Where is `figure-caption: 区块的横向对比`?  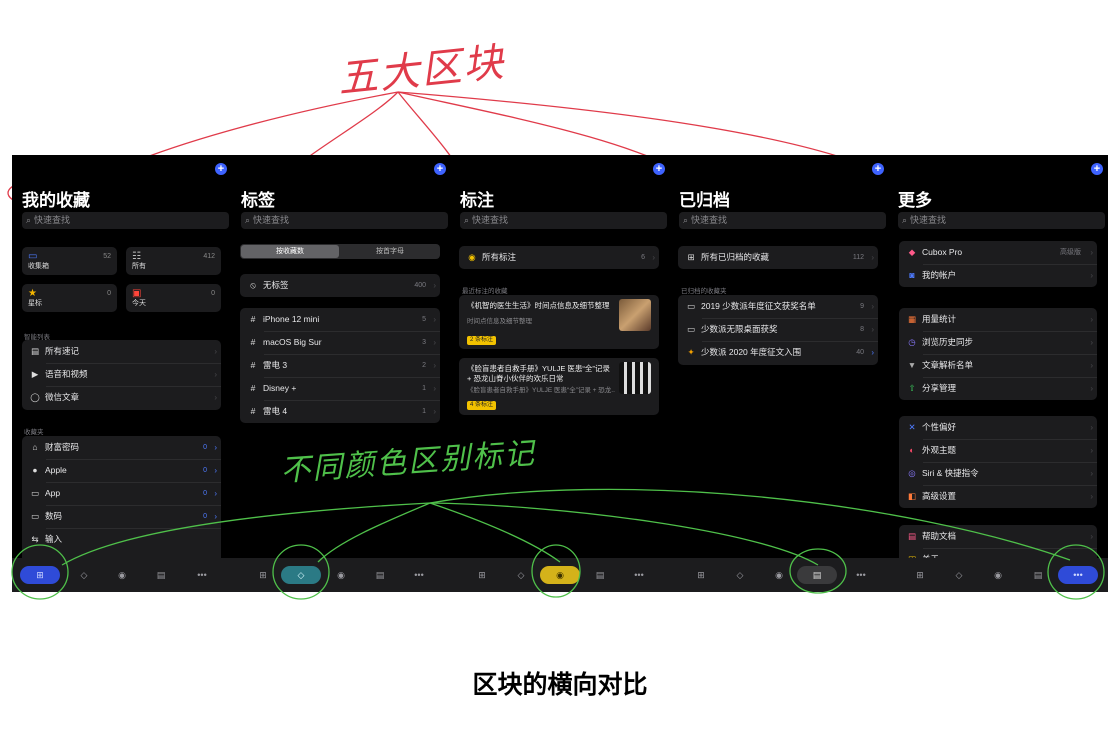
figure-caption: 区块的横向对比 is located at coordinates (560, 685).